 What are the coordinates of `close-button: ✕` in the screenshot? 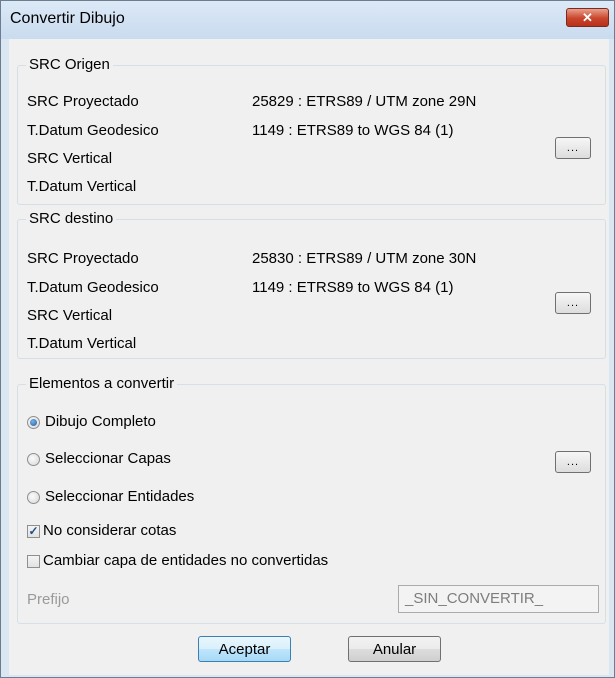 It's located at (587, 17).